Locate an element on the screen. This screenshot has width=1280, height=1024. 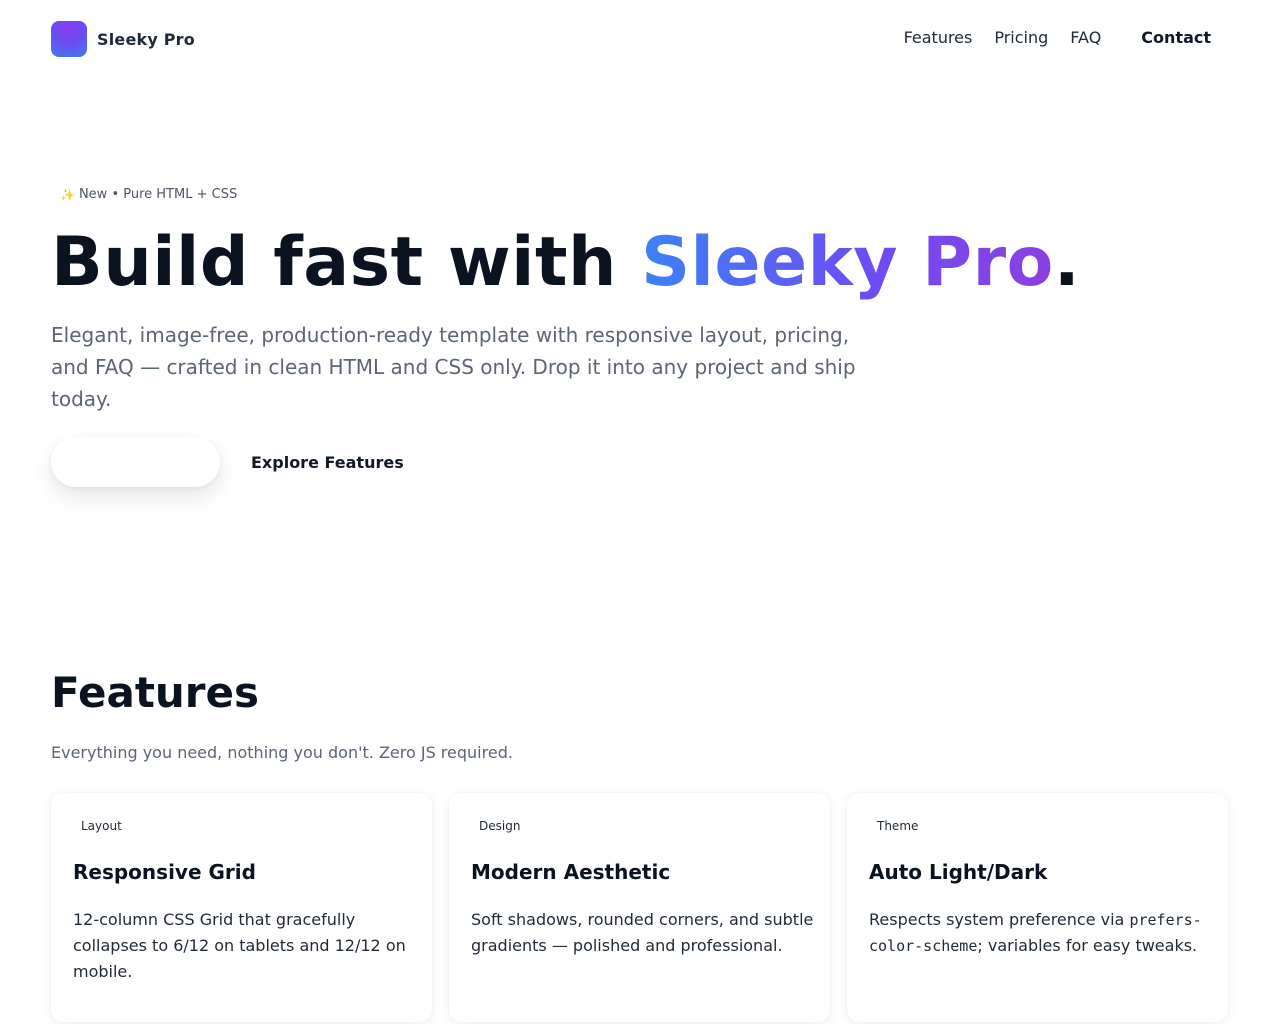
feature-tag: Layout is located at coordinates (101, 826).